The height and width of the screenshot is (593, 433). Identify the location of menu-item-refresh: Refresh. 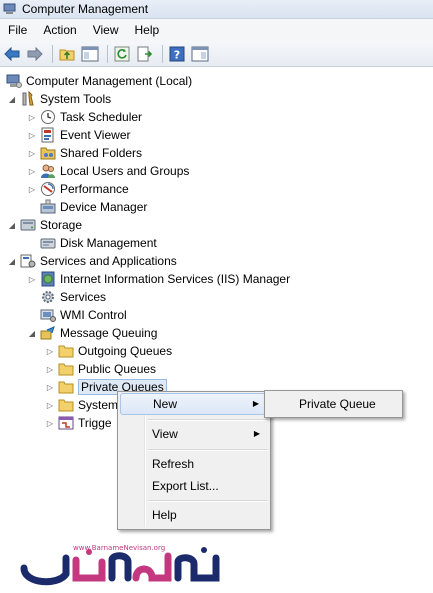
(193, 464).